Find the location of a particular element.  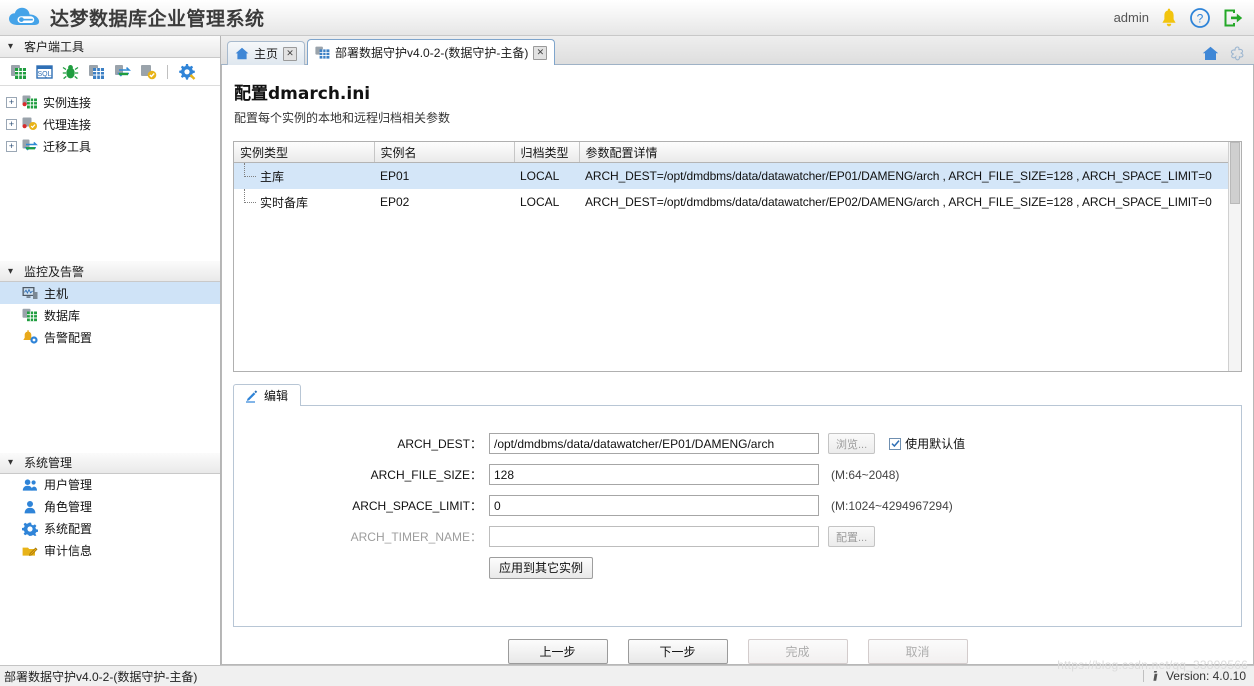

page-subtitle: 配置每个实例的本地和远程归档相关参数 is located at coordinates (342, 118).